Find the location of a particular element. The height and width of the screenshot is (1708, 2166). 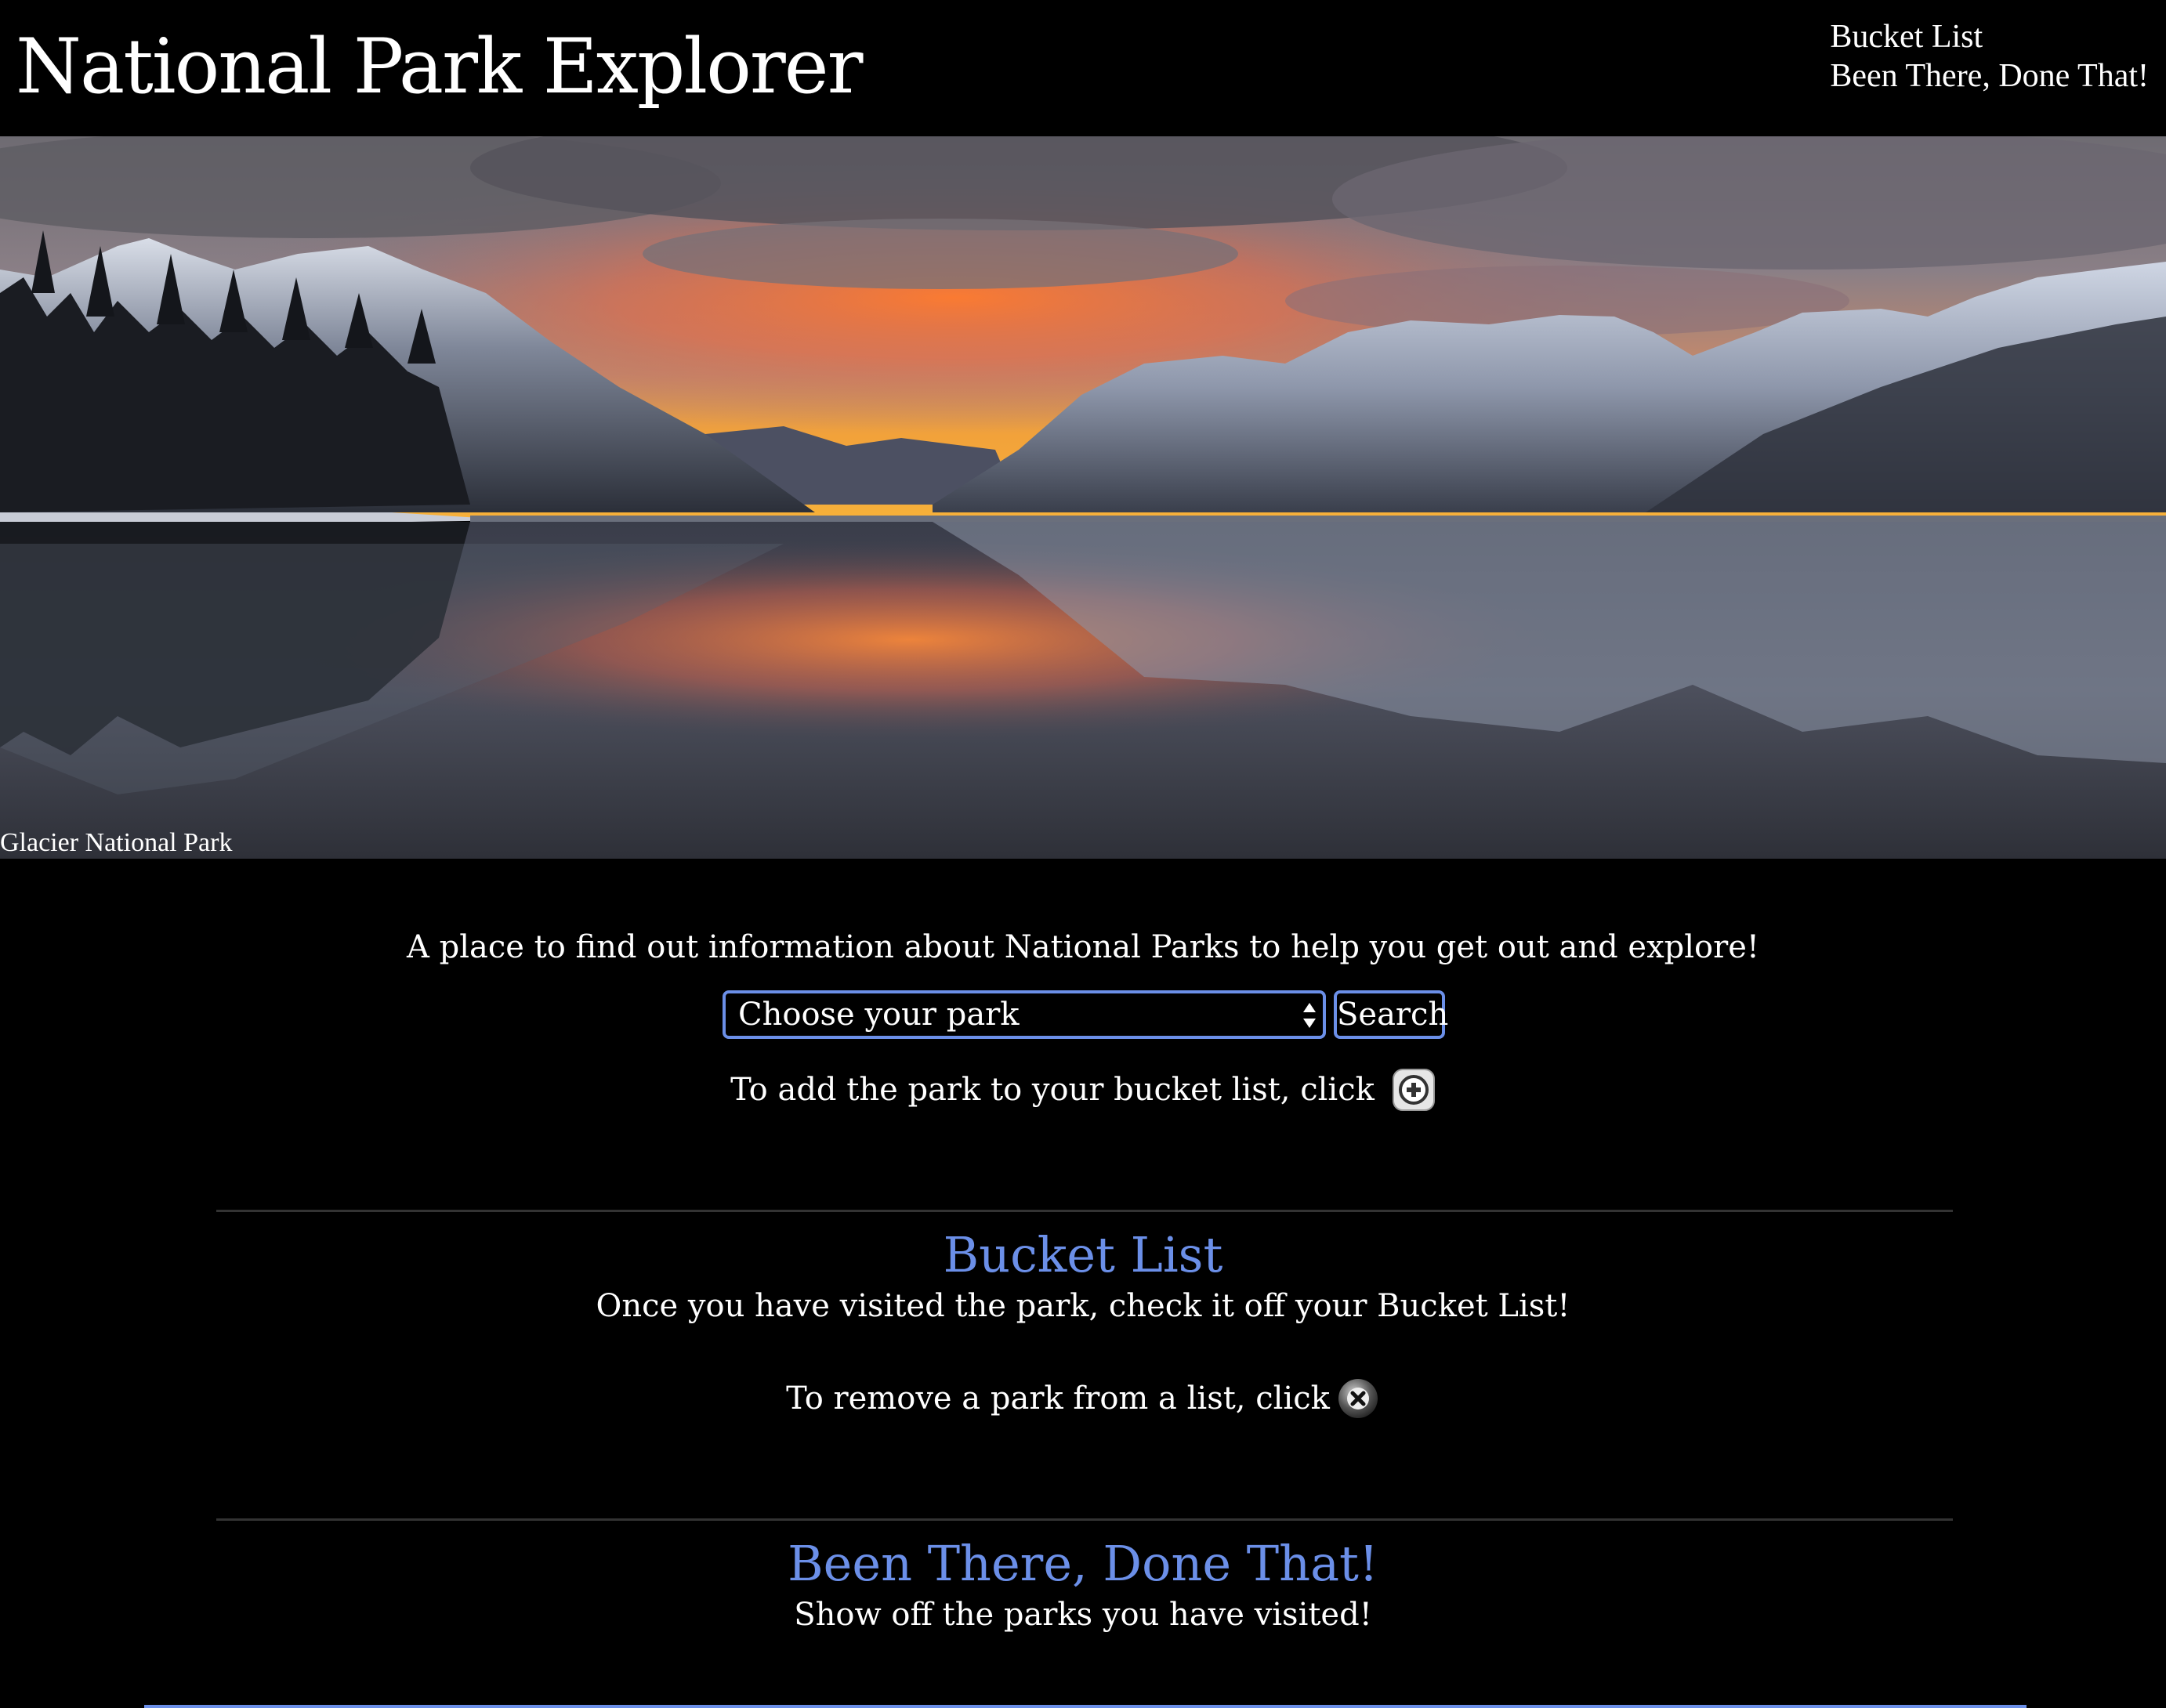

x-circle-icon is located at coordinates (1358, 1399).